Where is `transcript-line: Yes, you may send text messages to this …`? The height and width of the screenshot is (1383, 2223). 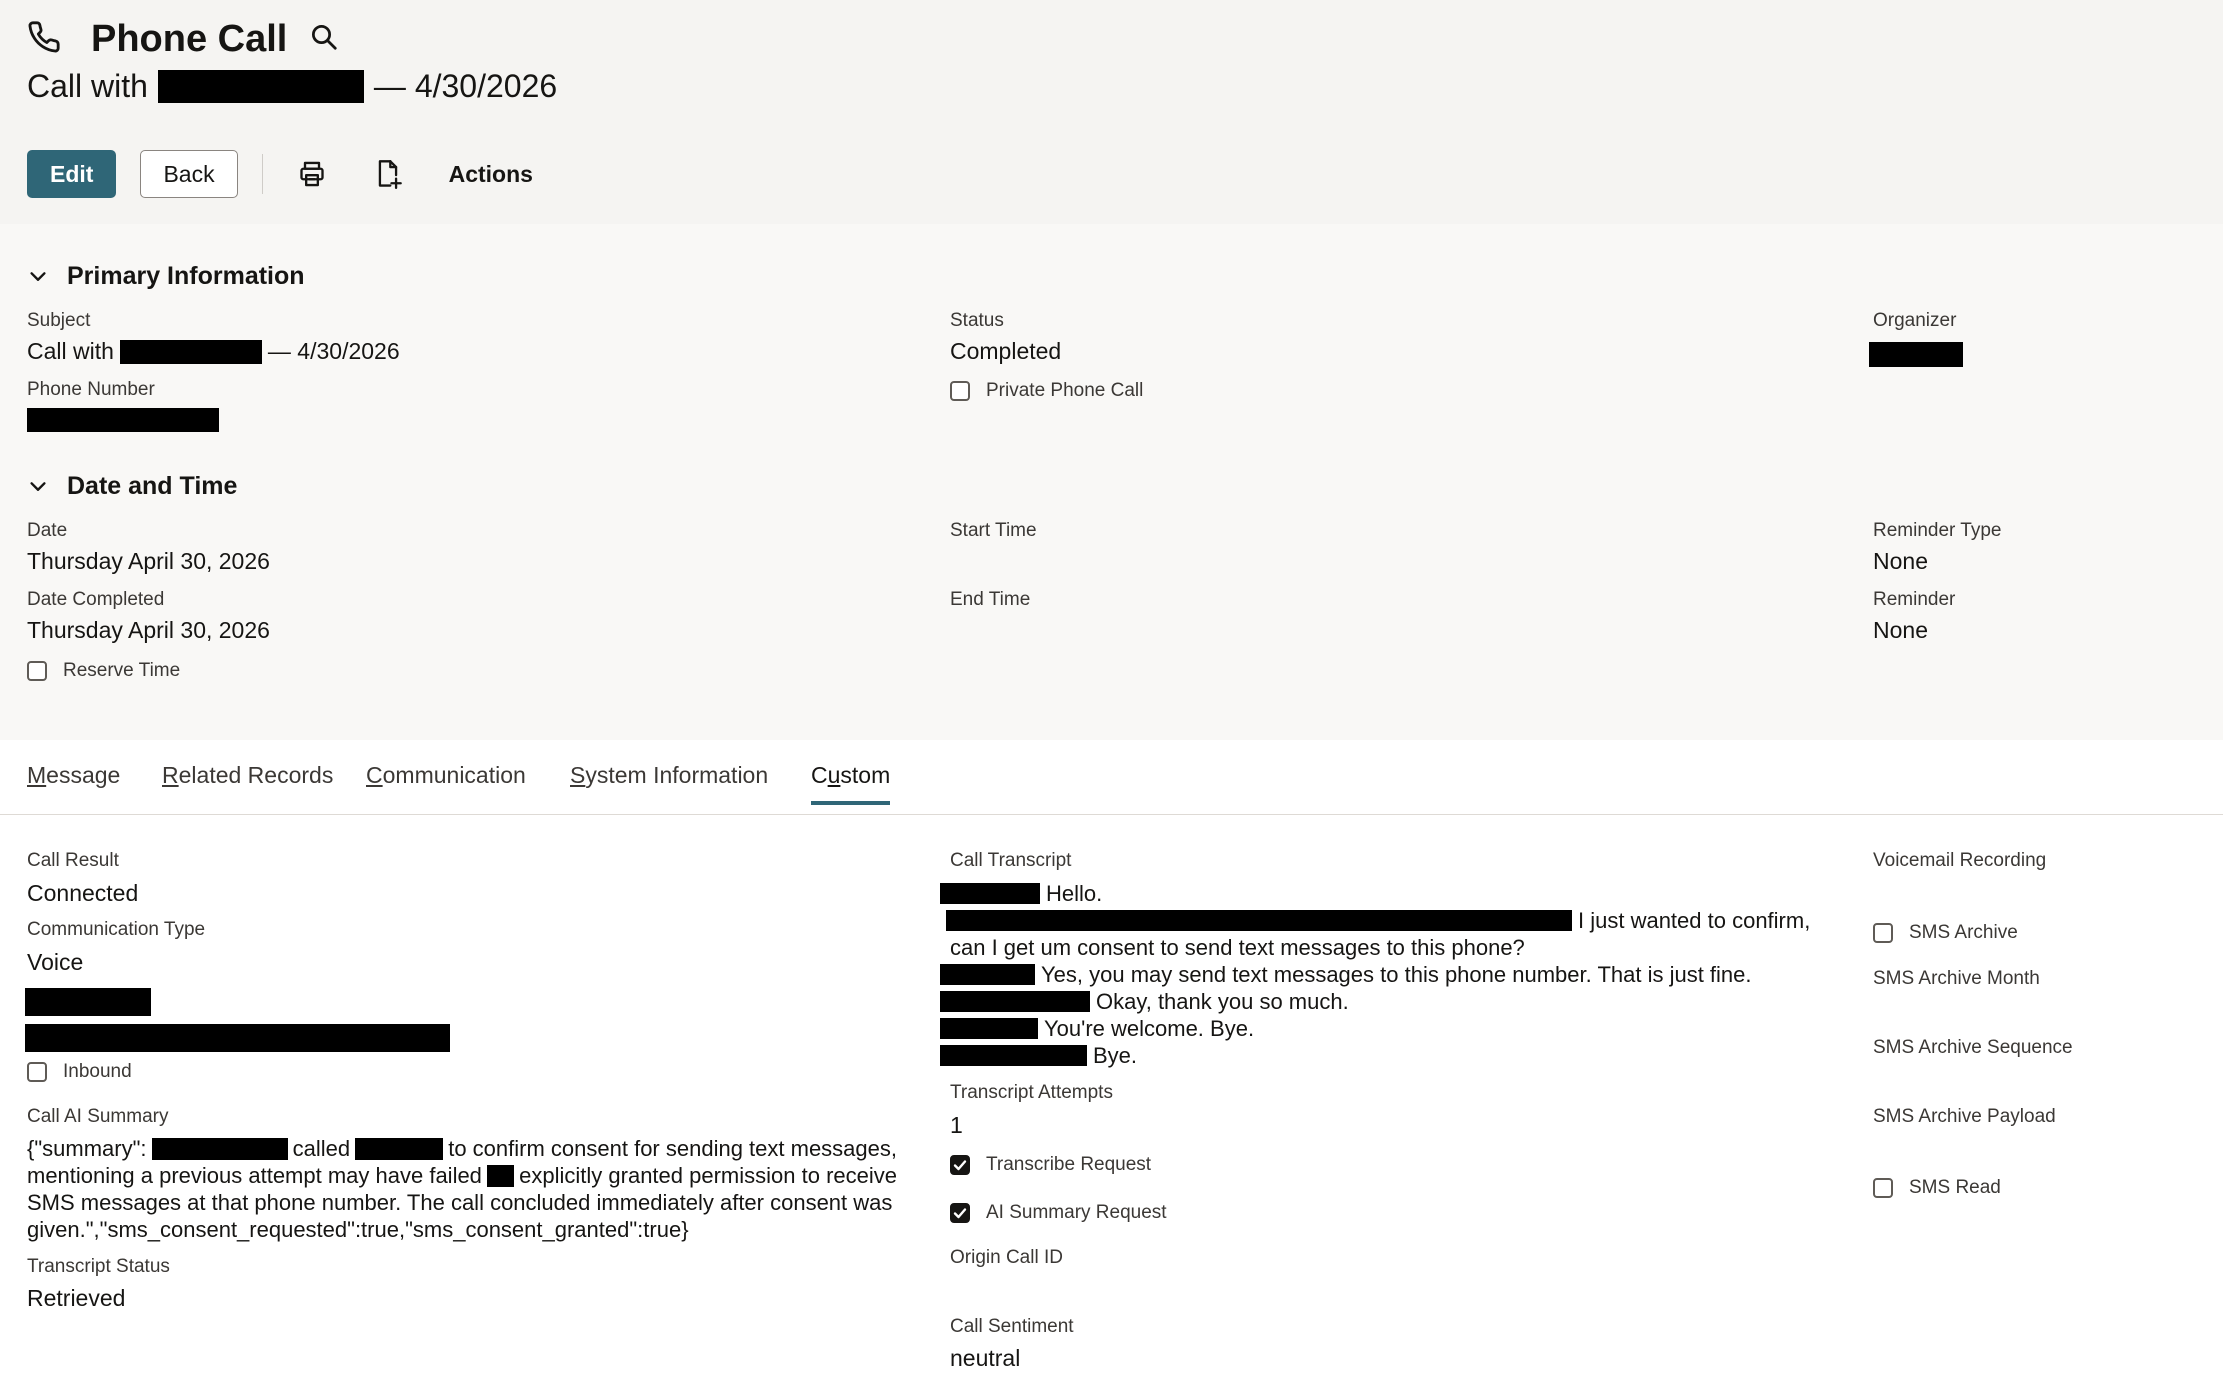
transcript-line: Yes, you may send text messages to this … is located at coordinates (1380, 974).